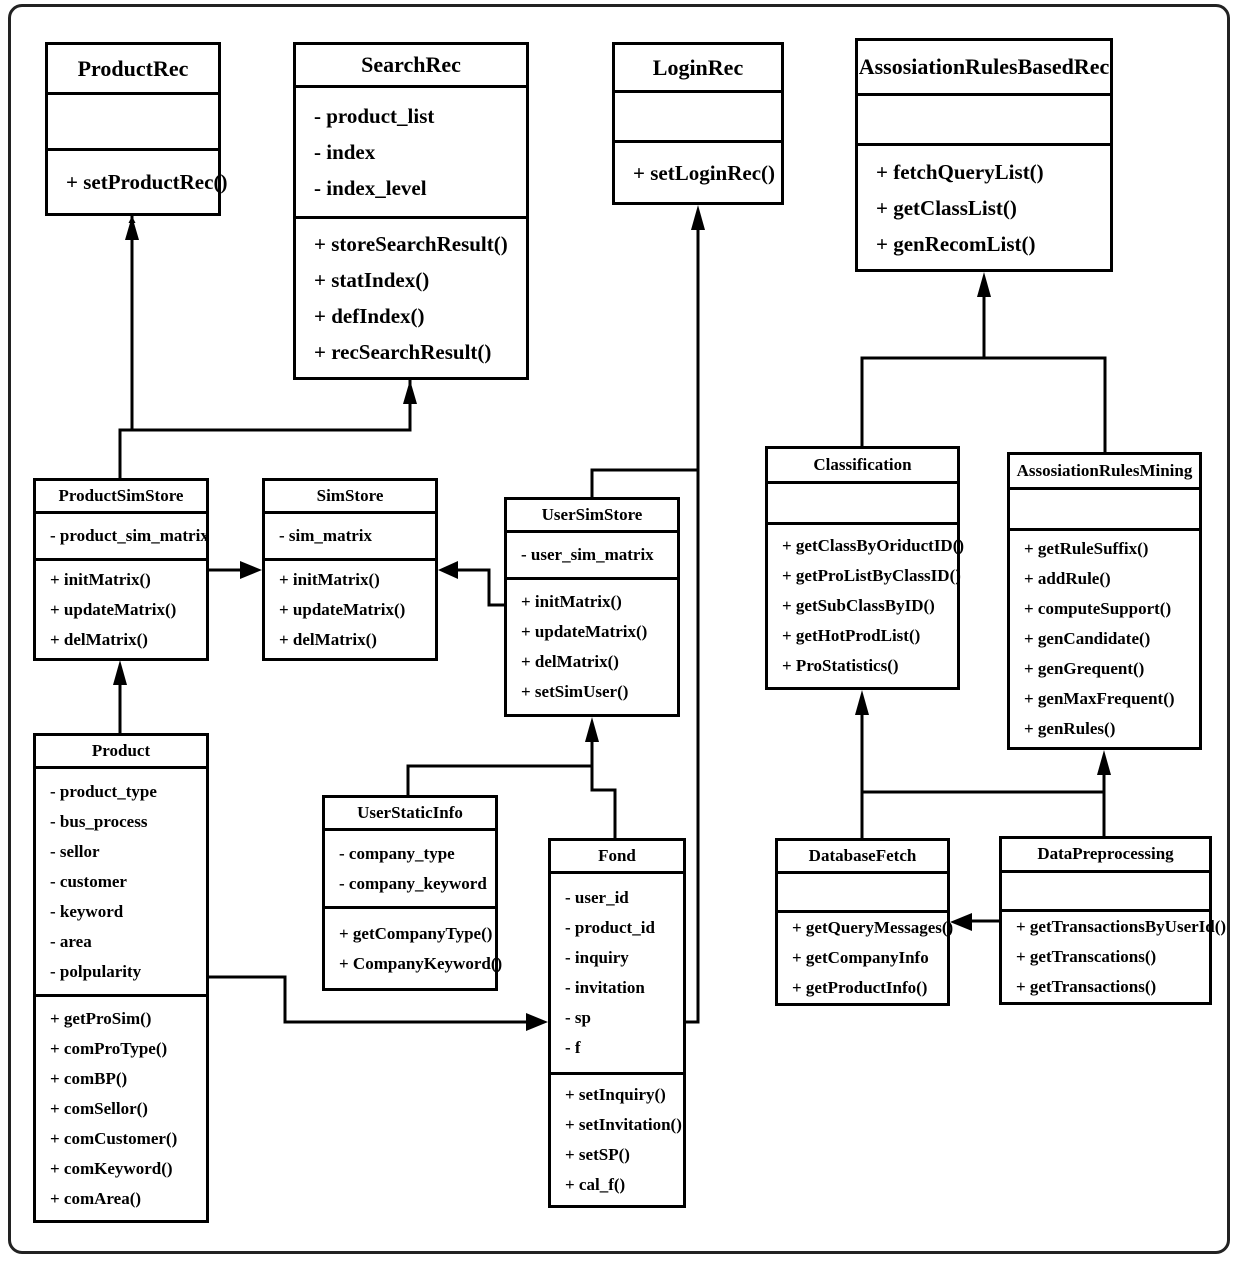 This screenshot has height=1263, width=1240. What do you see at coordinates (1086, 548) in the screenshot?
I see `operation: + getRuleSuffix()` at bounding box center [1086, 548].